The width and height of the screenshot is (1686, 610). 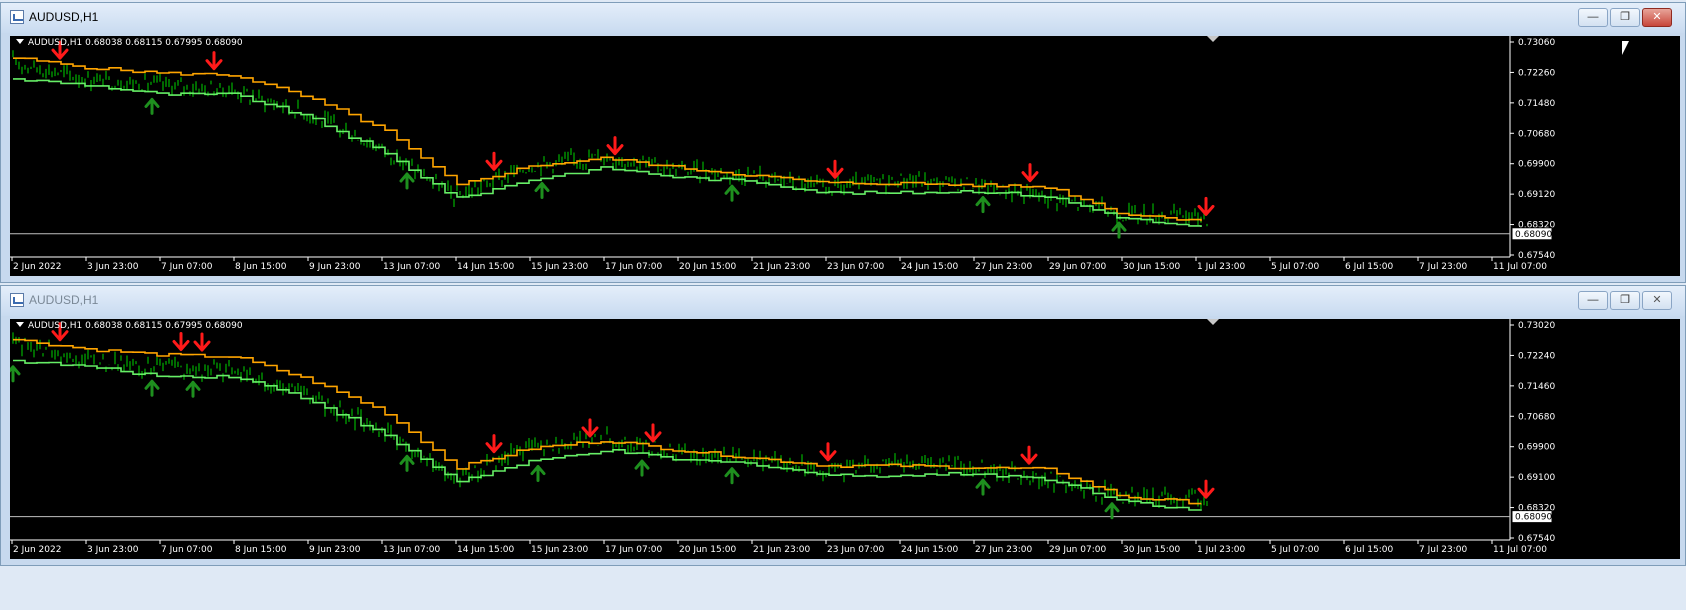 What do you see at coordinates (1369, 267) in the screenshot?
I see `time-tick-label: 6 Jul 15:00` at bounding box center [1369, 267].